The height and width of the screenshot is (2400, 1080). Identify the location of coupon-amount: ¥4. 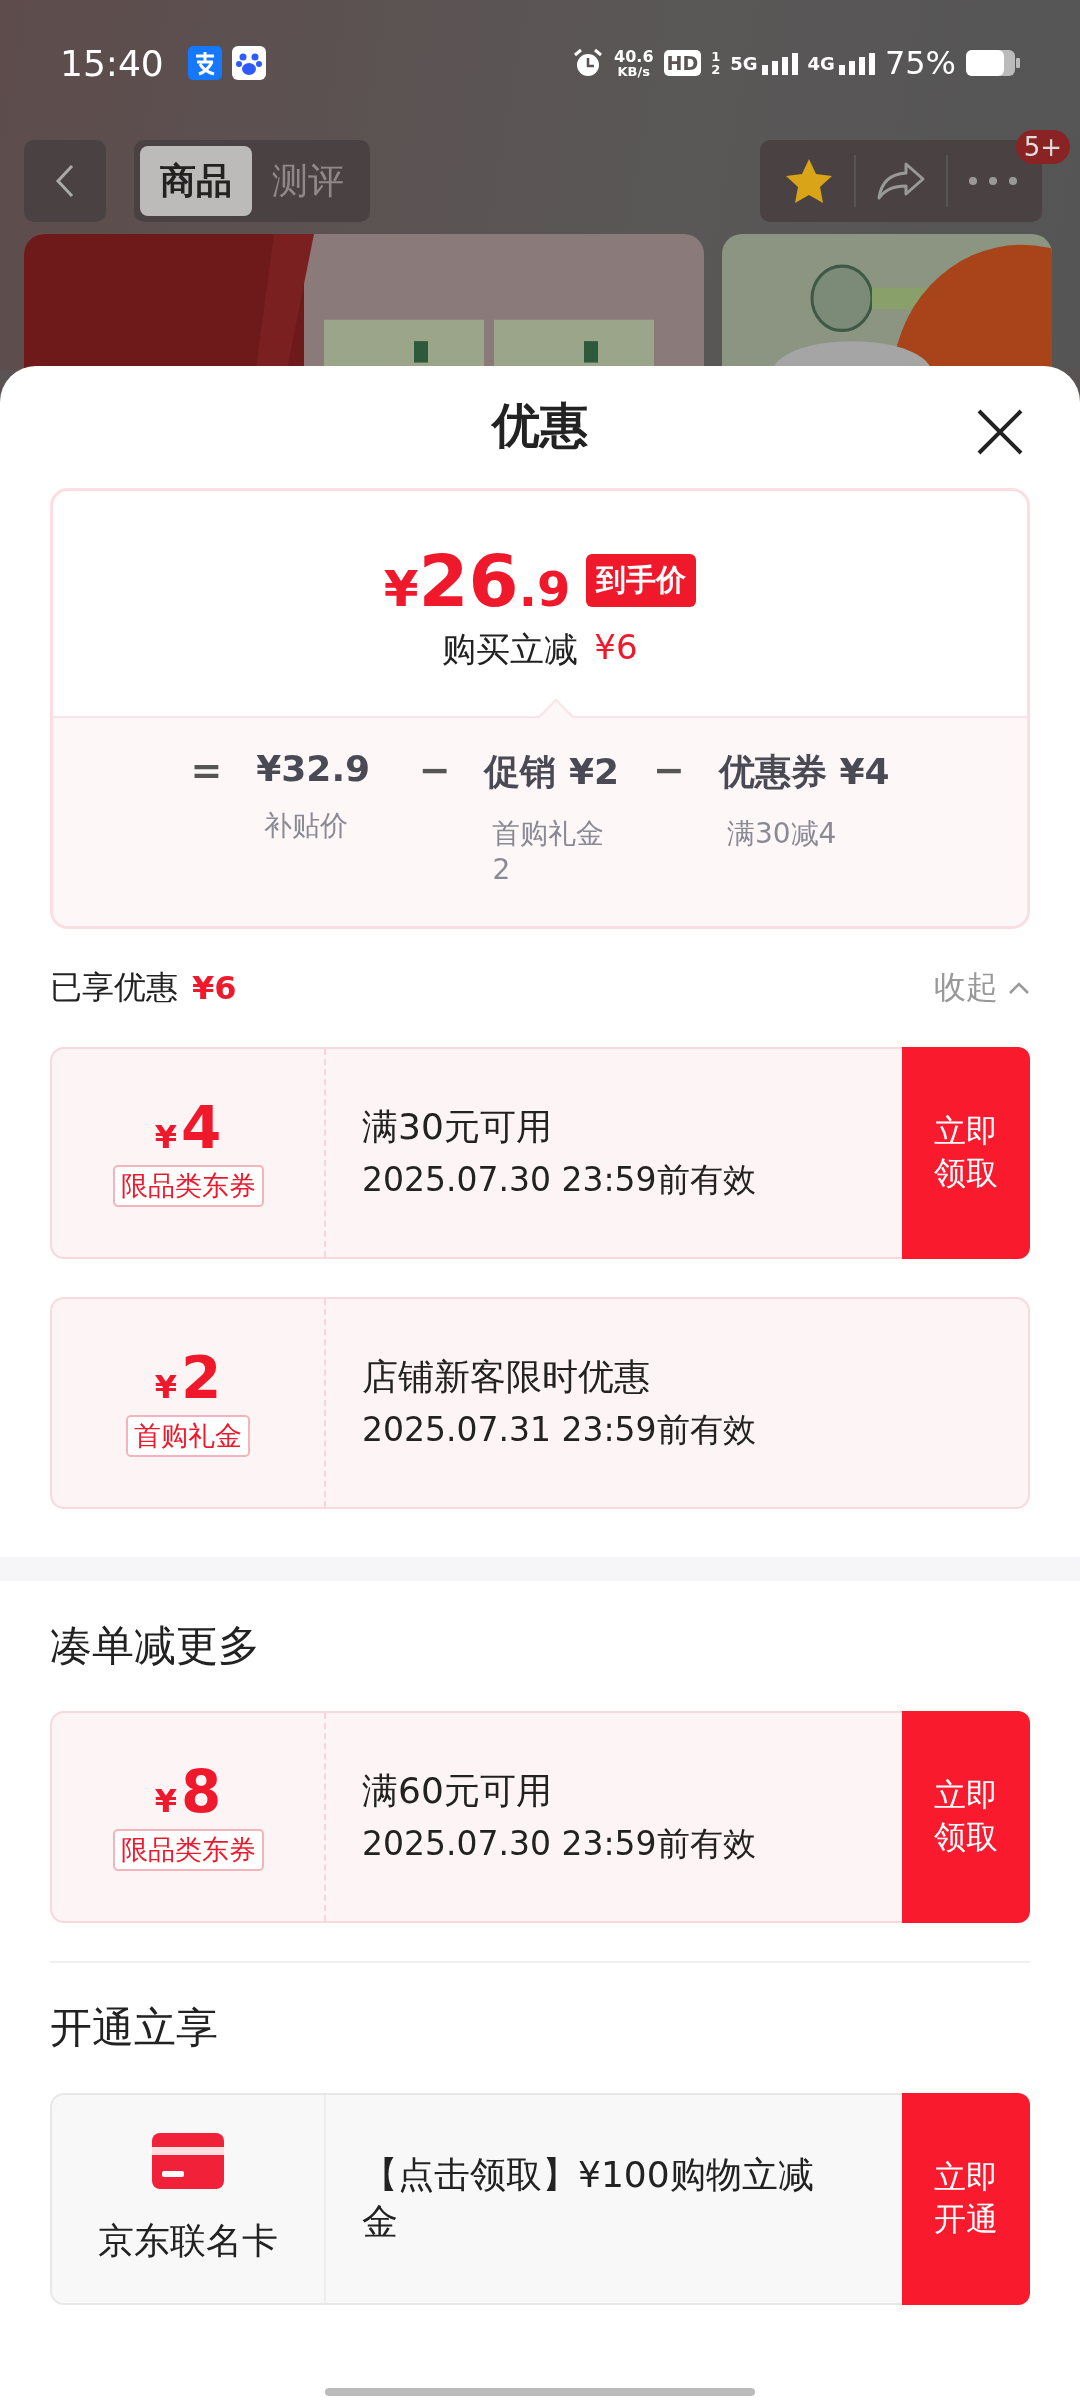
(188, 1128).